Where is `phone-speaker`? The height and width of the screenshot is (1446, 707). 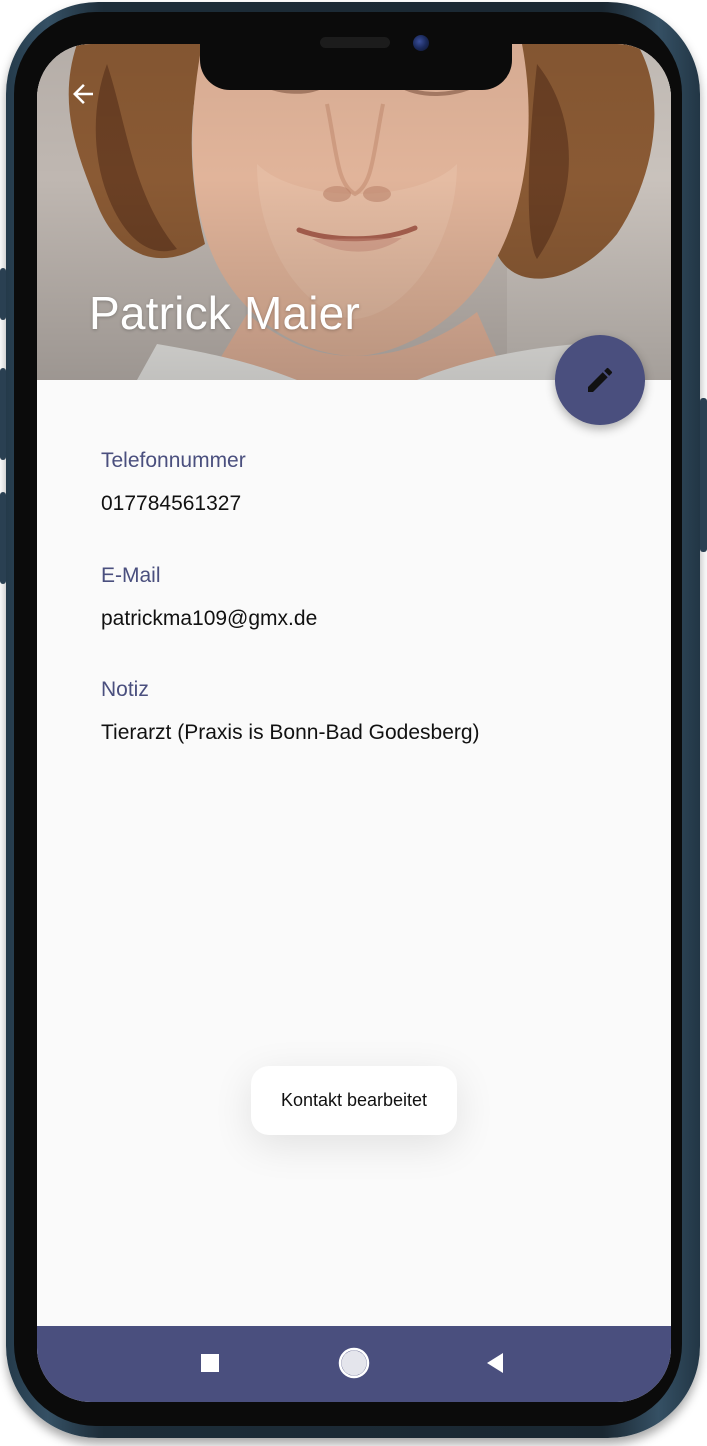 phone-speaker is located at coordinates (355, 42).